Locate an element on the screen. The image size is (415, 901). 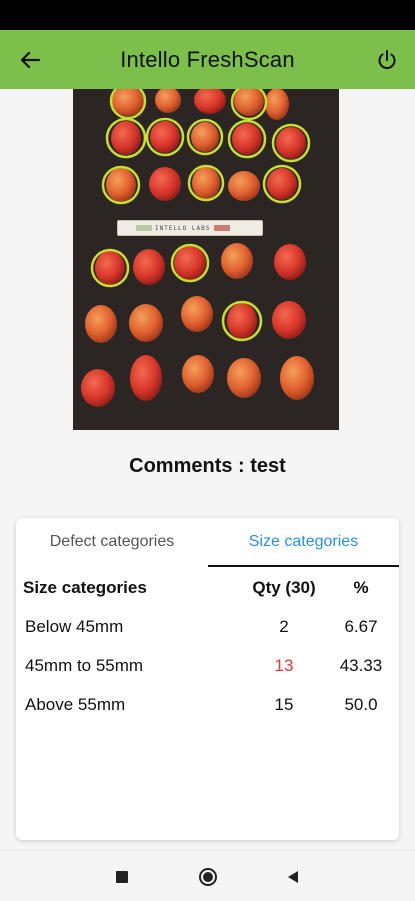
tab-size-categories: Size categories is located at coordinates (303, 542).